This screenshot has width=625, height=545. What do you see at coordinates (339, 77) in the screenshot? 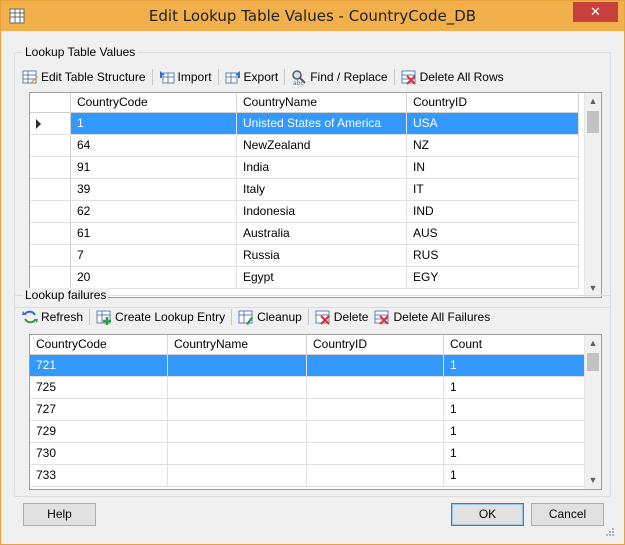
I see `find-replace-button: abc Find / Replace` at bounding box center [339, 77].